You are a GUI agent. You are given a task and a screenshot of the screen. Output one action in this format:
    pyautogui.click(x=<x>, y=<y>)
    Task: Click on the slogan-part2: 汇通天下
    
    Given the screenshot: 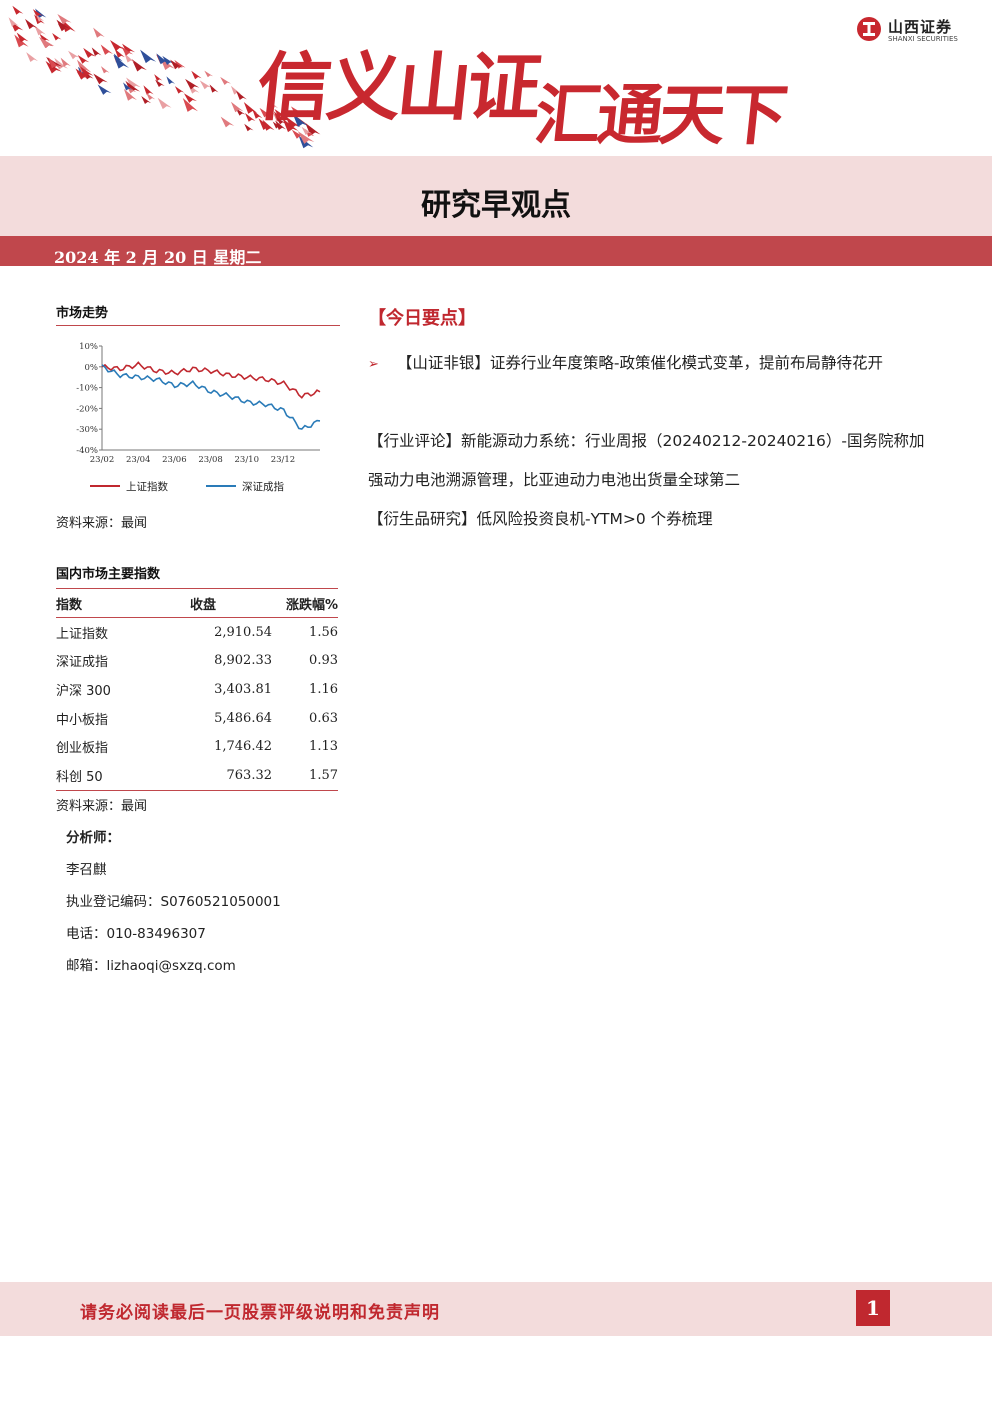 What is the action you would take?
    pyautogui.click(x=659, y=115)
    